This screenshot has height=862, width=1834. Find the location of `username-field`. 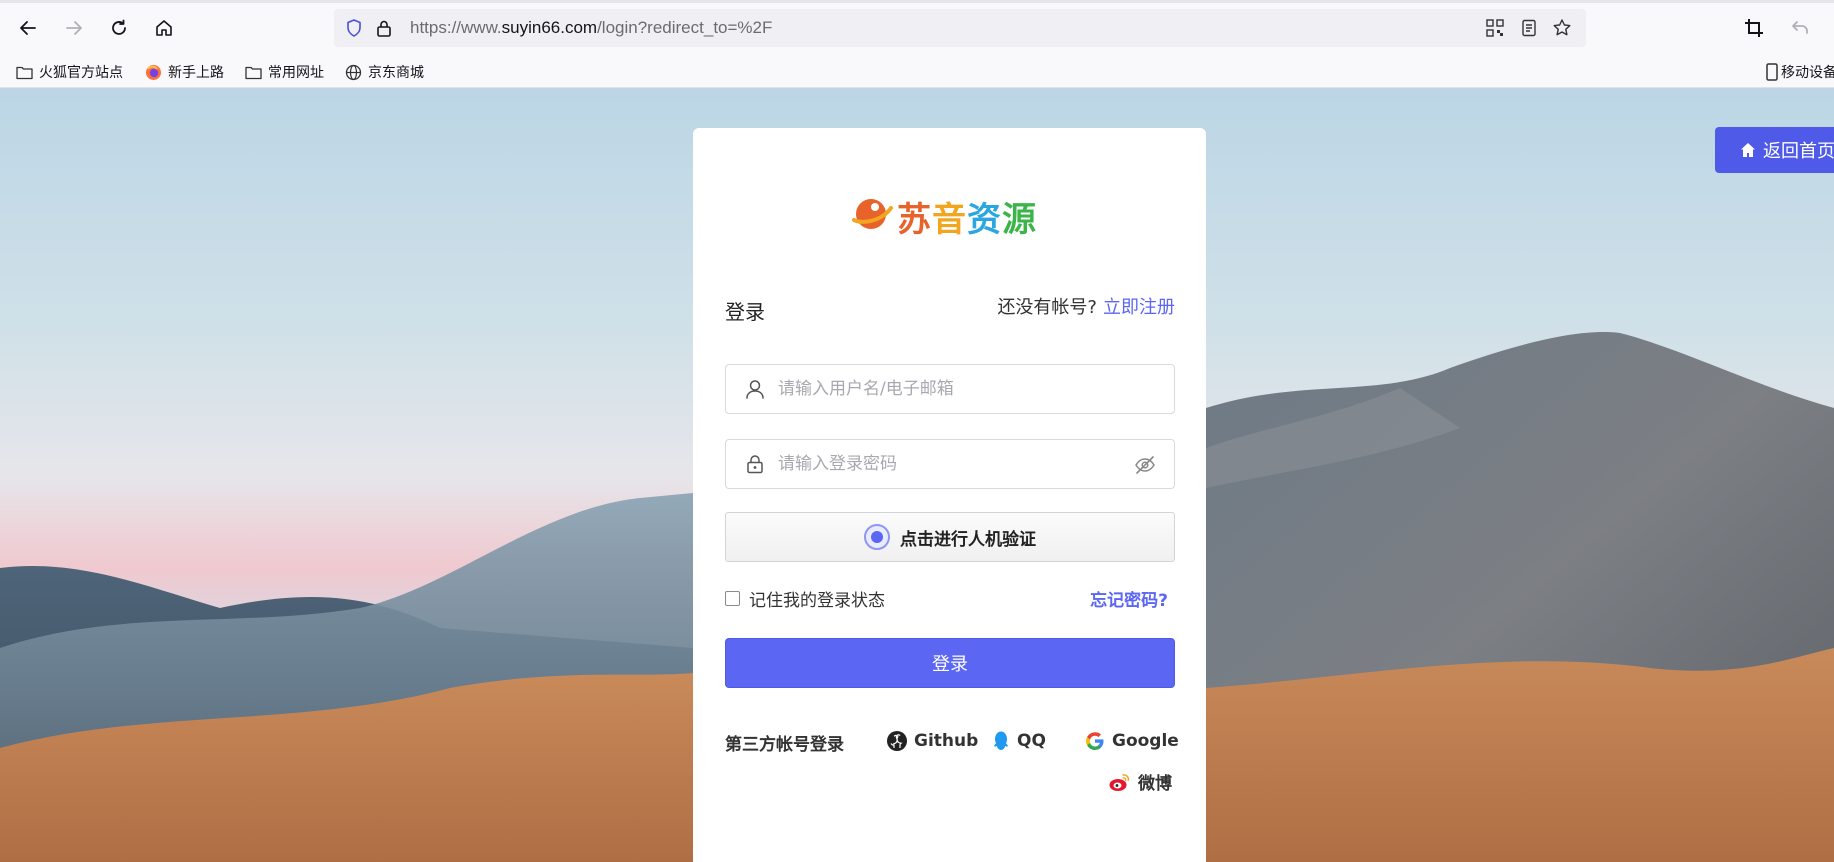

username-field is located at coordinates (950, 389).